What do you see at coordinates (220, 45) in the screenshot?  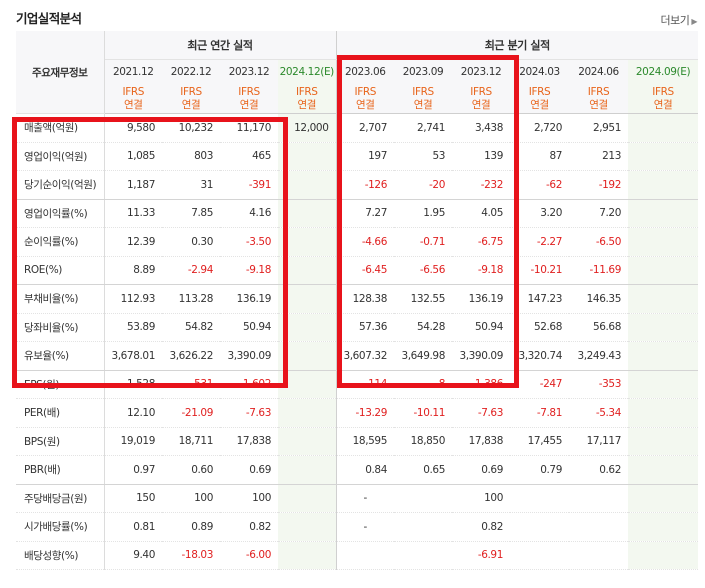 I see `annual-group-header: 최근 연간 실적` at bounding box center [220, 45].